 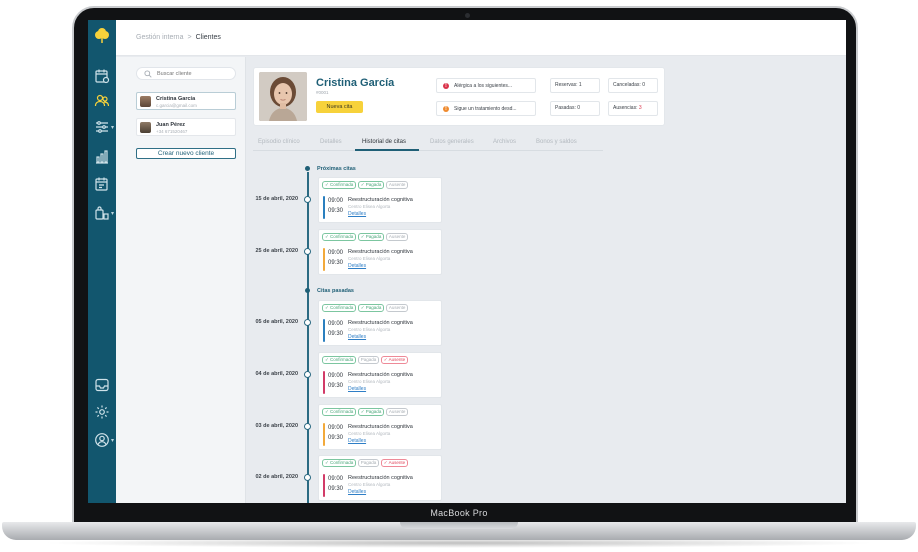 What do you see at coordinates (102, 157) in the screenshot?
I see `stats-icon` at bounding box center [102, 157].